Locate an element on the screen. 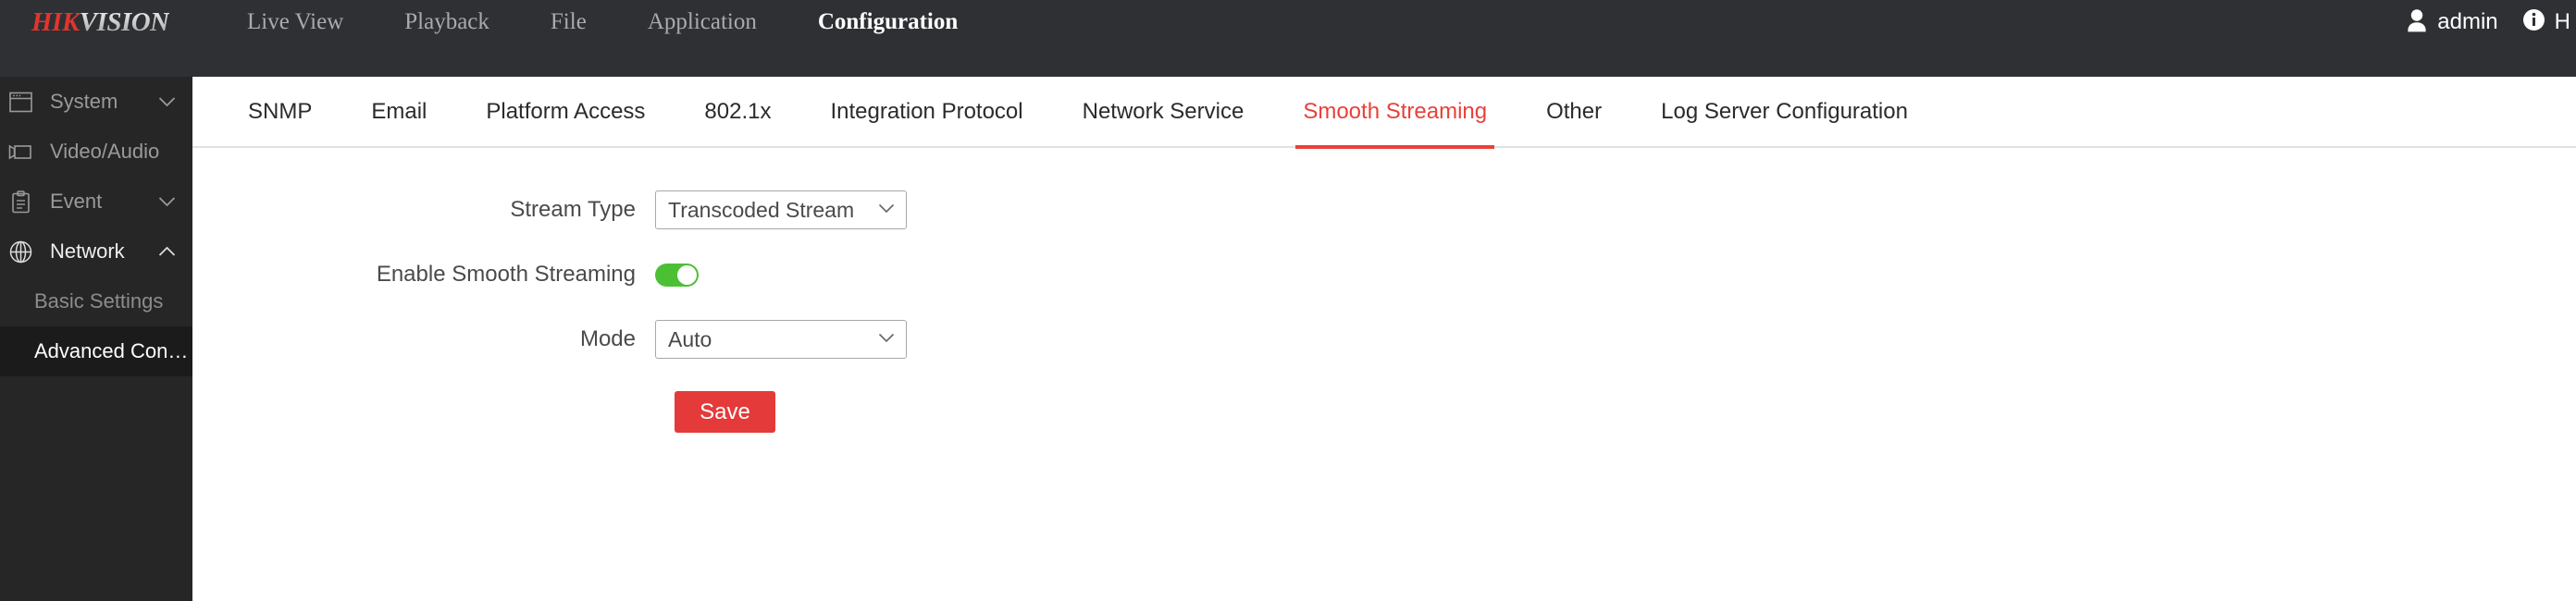 This screenshot has height=601, width=2576. tab-log-server-configuration: Log Server Configuration is located at coordinates (1784, 111).